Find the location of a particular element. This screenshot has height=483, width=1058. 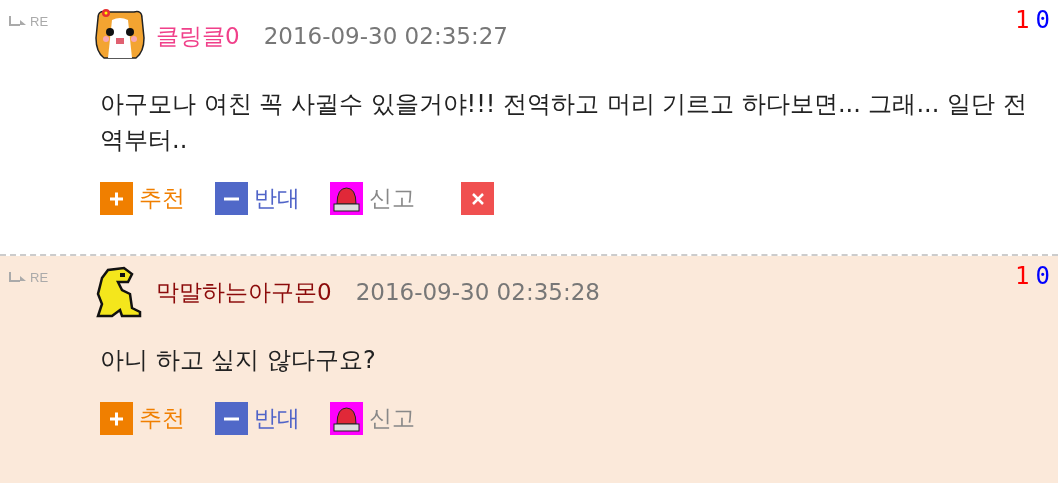

comment-text: 아니 하고 싶지 않다구요? is located at coordinates (238, 360).